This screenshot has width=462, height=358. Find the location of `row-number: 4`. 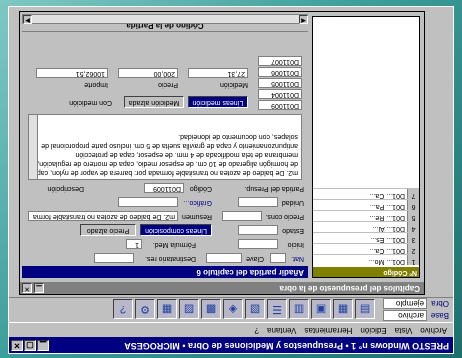

row-number: 4 is located at coordinates (413, 227).